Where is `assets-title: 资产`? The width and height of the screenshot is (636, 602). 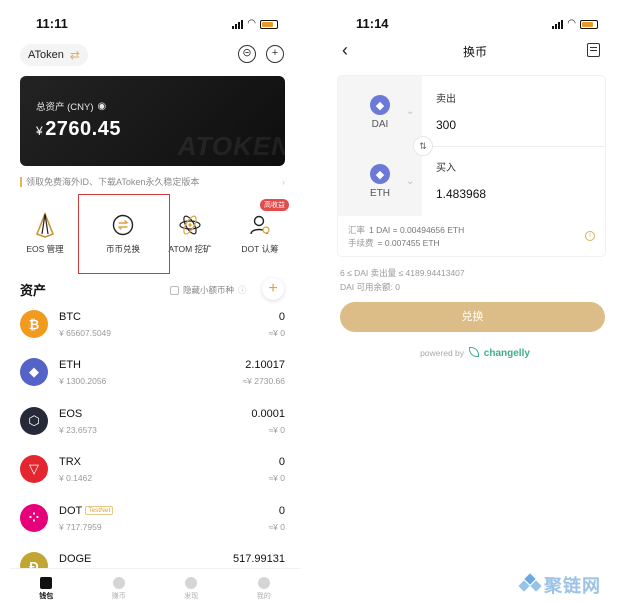
assets-title: 资产 is located at coordinates (33, 290).